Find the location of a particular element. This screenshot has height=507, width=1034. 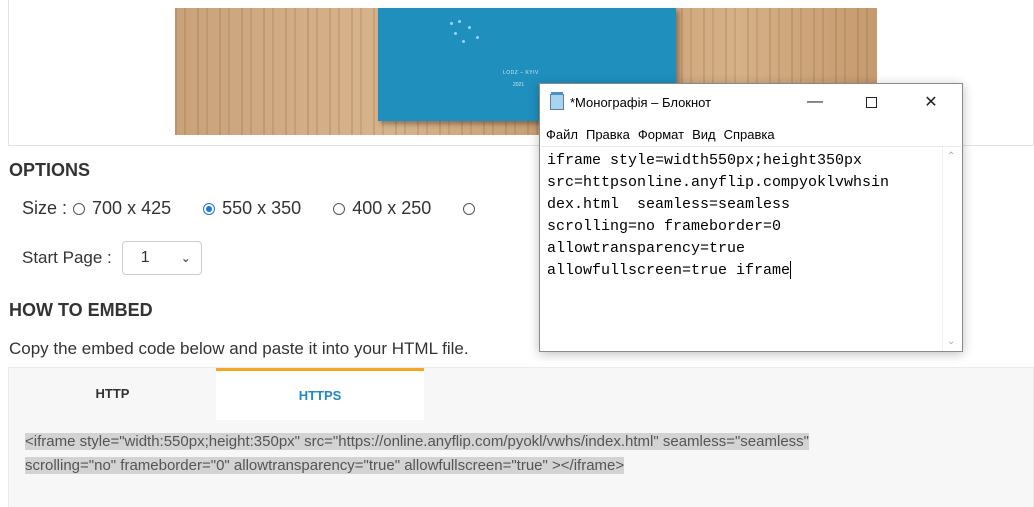

start-page-row: Start Page : 1 ⌄ is located at coordinates (112, 258).